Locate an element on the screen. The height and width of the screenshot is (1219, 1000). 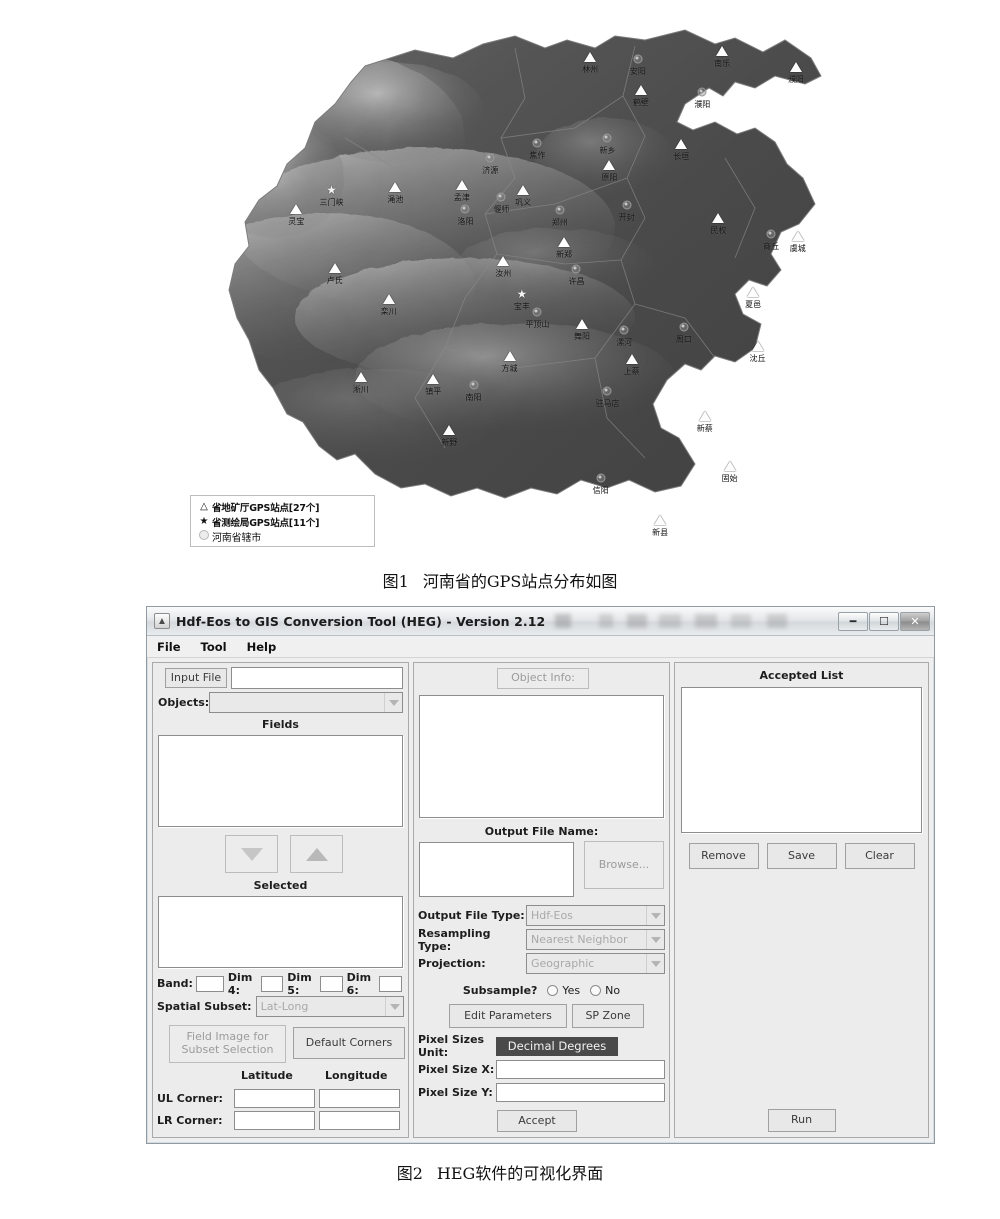
subsample-row: Subsample? Yes No is located at coordinates (541, 990).